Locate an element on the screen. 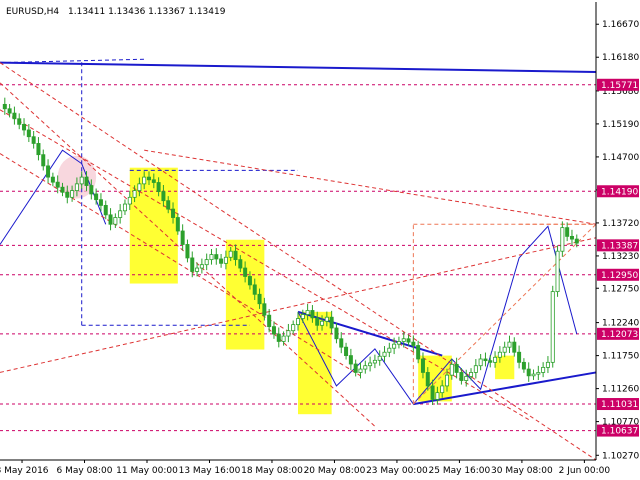  y-tick-label: 1.11750 is located at coordinates (620, 357).